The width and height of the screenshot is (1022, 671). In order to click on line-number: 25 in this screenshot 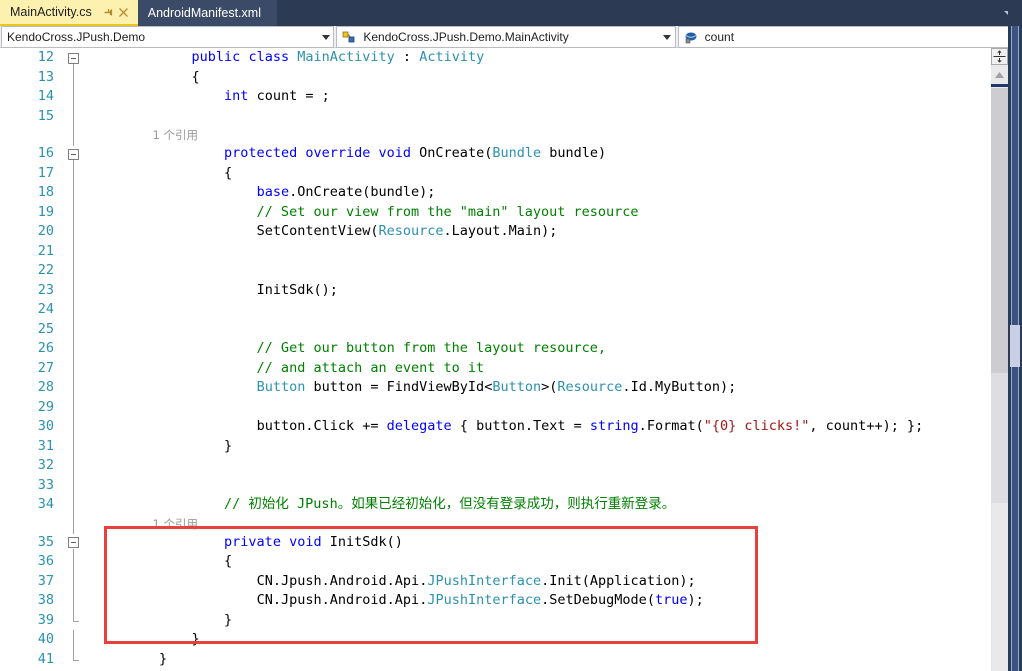, I will do `click(45, 328)`.